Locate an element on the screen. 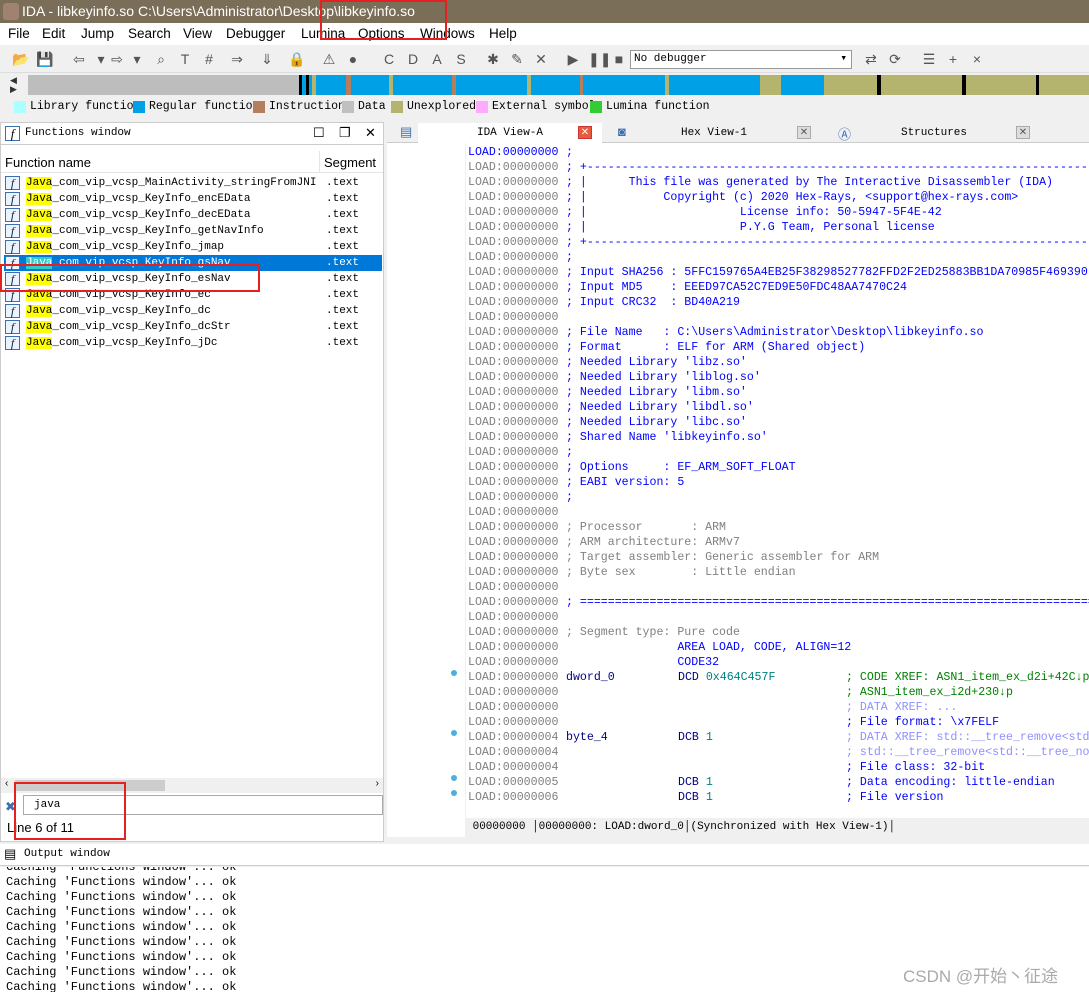 Image resolution: width=1089 pixels, height=992 pixels. maximize-icon: ☐ is located at coordinates (319, 133).